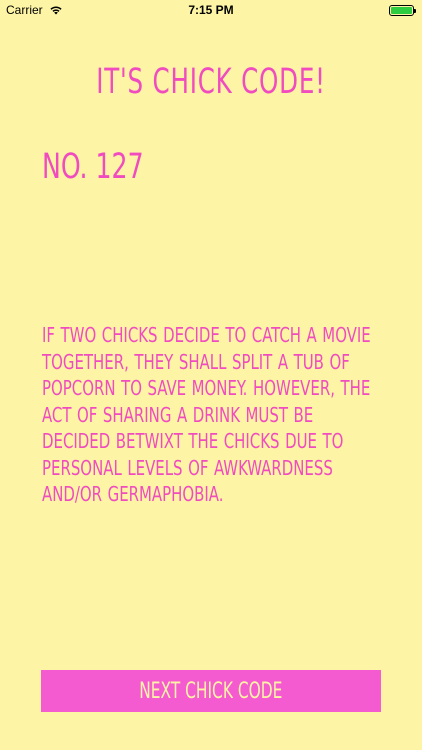  I want to click on next-chick-code-button: NEXT CHICK CODE, so click(211, 691).